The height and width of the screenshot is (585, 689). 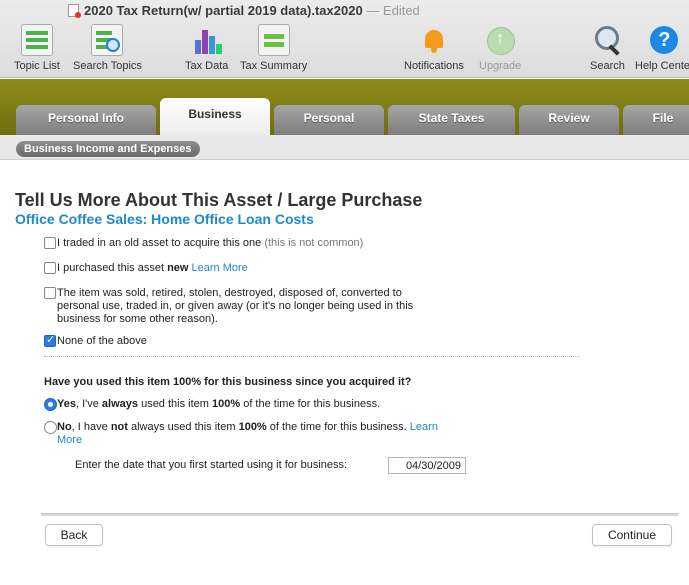 What do you see at coordinates (50, 293) in the screenshot?
I see `sold-retired-checkbox` at bounding box center [50, 293].